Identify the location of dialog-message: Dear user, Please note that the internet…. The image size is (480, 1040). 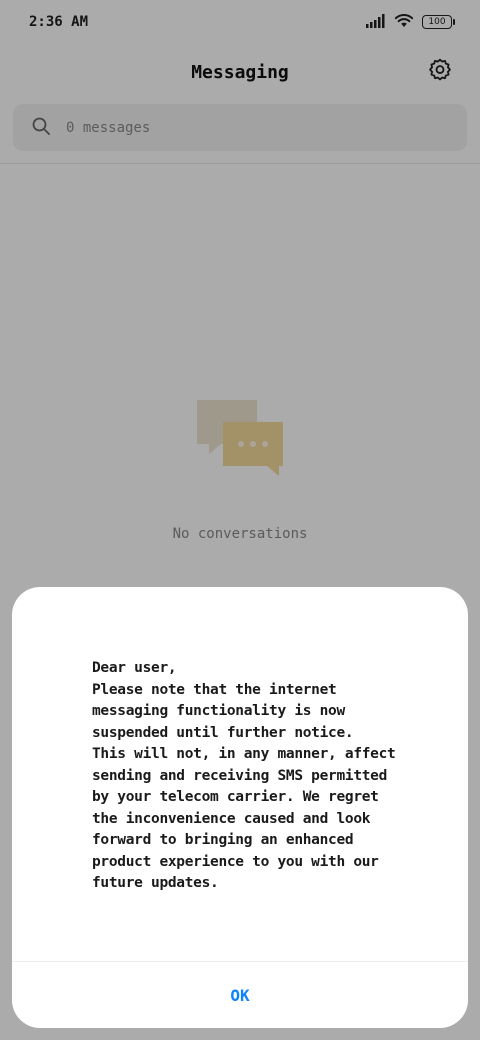
(244, 775).